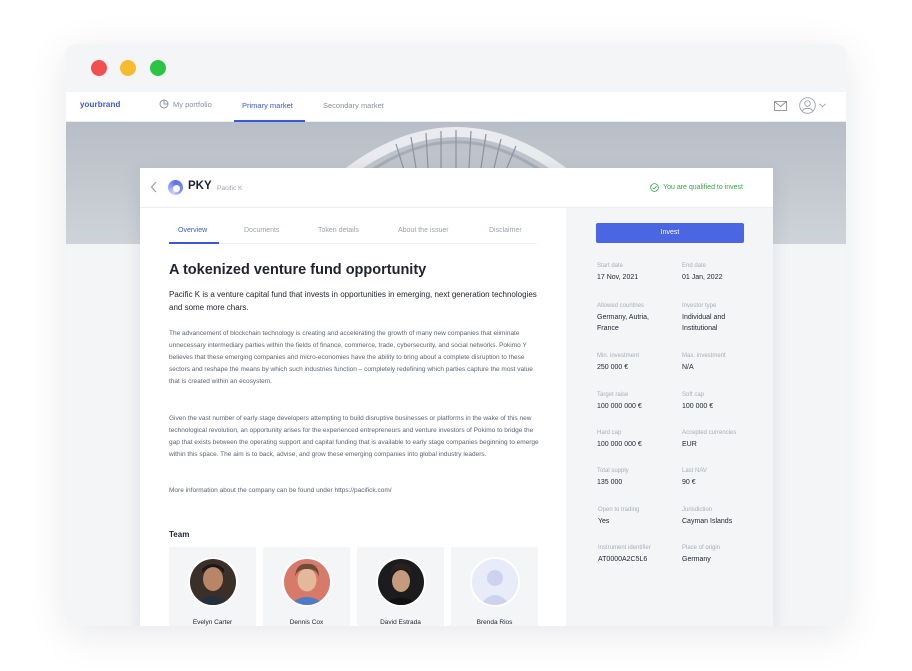 The width and height of the screenshot is (912, 671). What do you see at coordinates (812, 105) in the screenshot?
I see `user-menu` at bounding box center [812, 105].